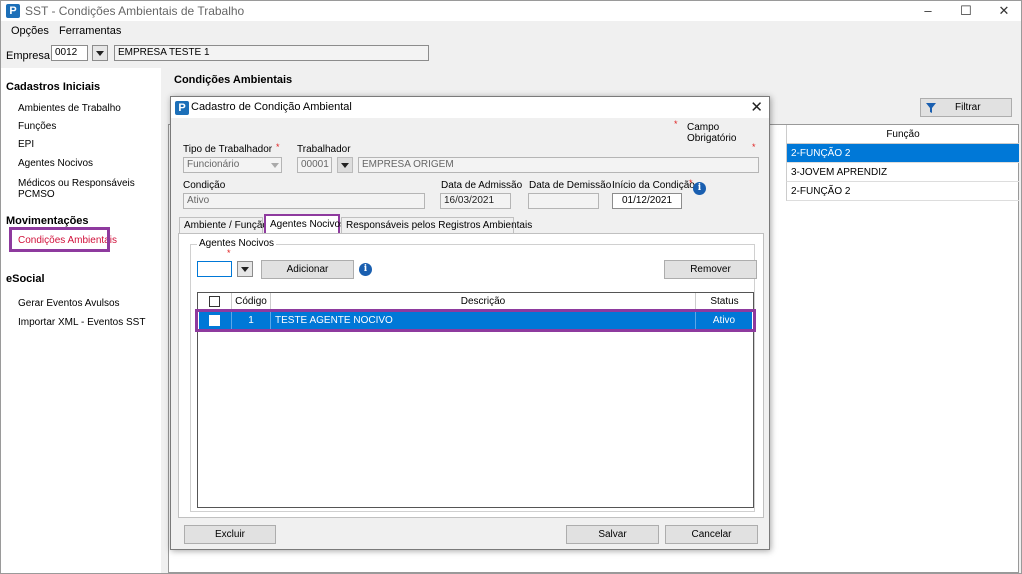  I want to click on empresa-label: Empresa:, so click(30, 56).